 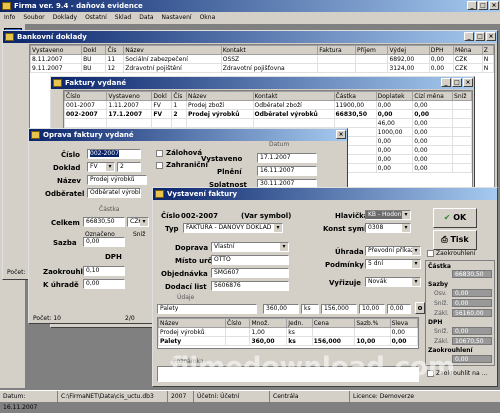 I want to click on entry-add-button: o, so click(x=420, y=308).